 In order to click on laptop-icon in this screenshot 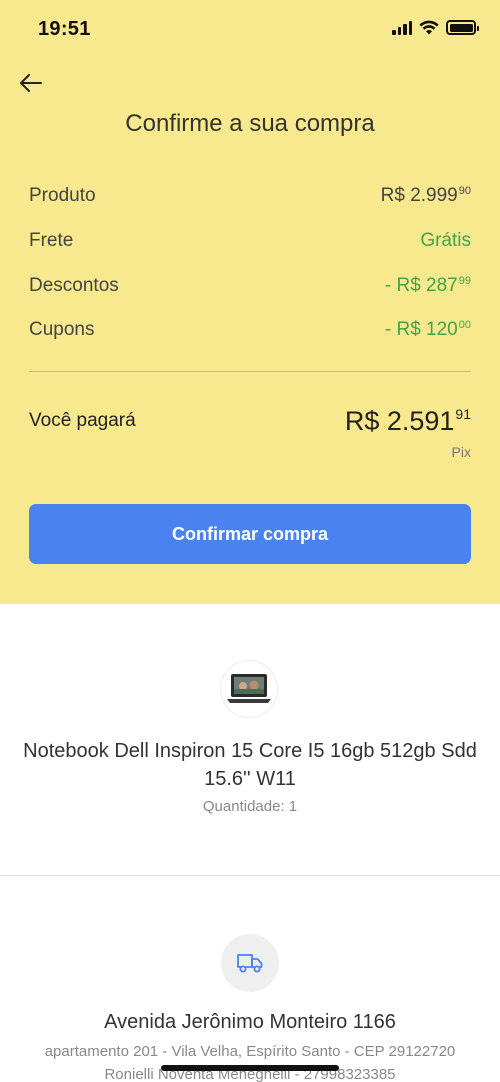, I will do `click(249, 688)`.